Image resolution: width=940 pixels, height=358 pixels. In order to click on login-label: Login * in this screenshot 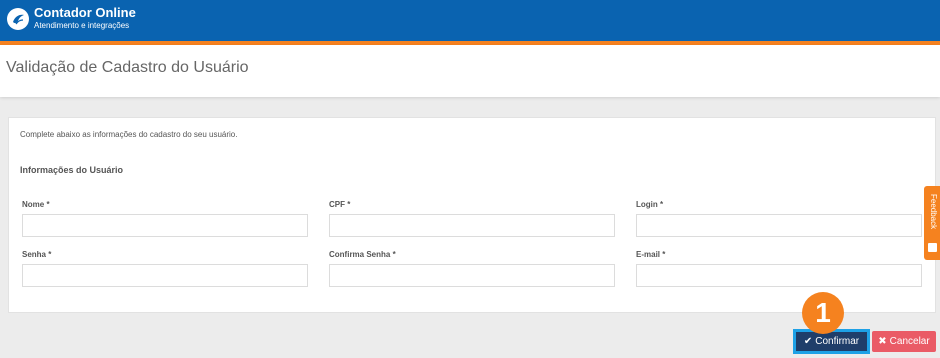, I will do `click(650, 204)`.